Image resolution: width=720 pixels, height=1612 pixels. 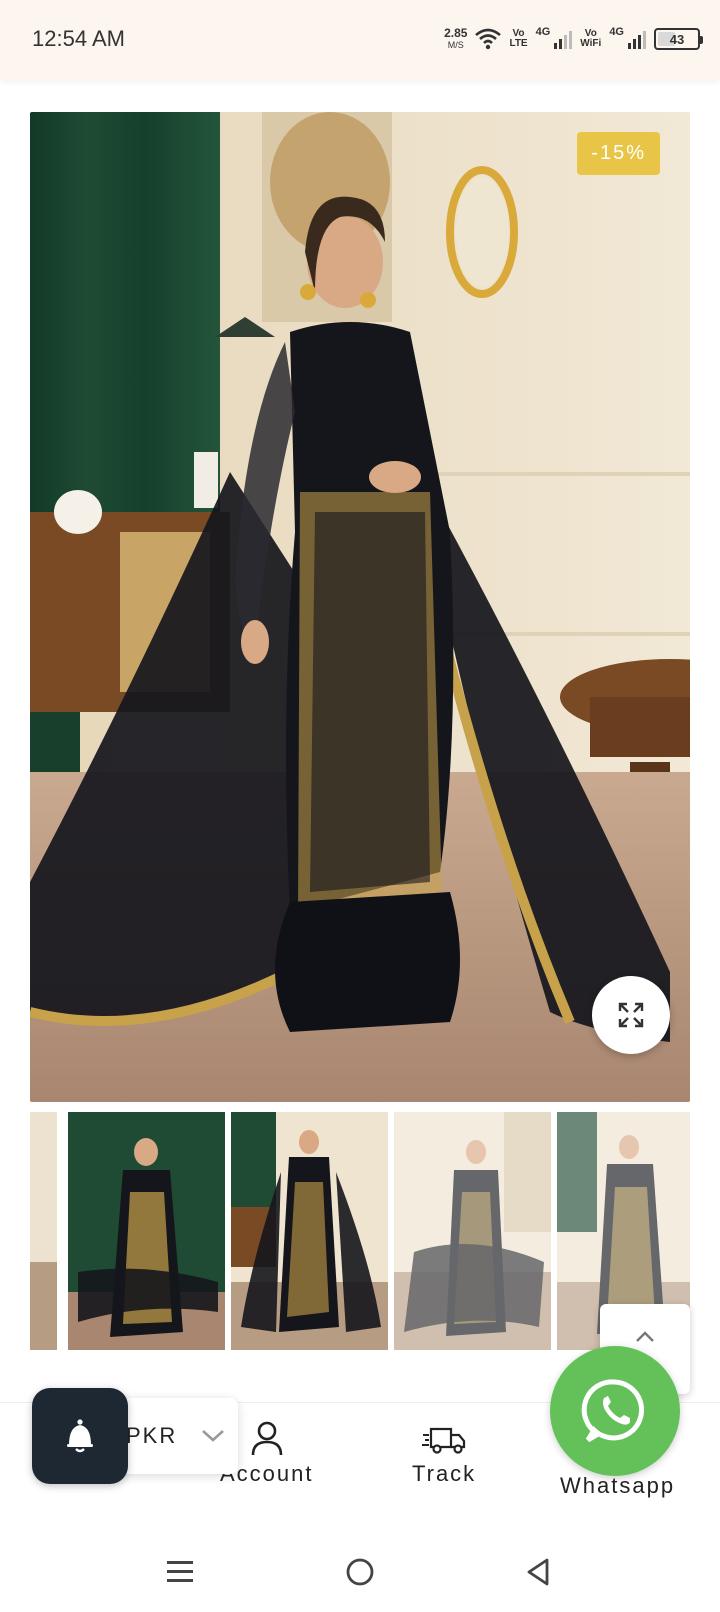 I want to click on zoom-button, so click(x=631, y=1015).